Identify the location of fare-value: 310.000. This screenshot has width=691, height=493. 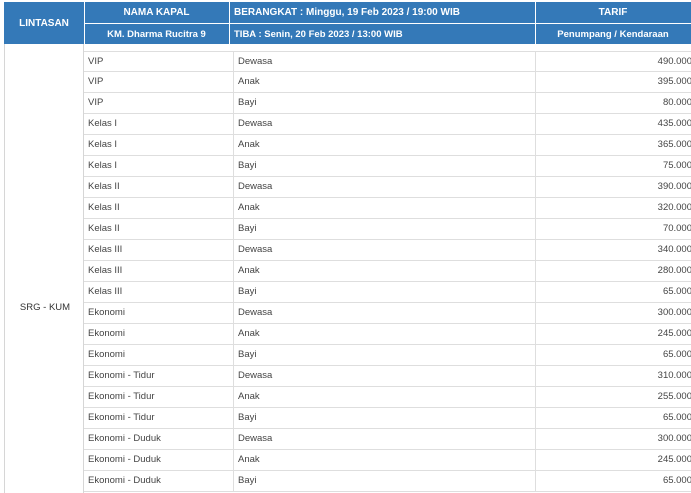
(674, 375).